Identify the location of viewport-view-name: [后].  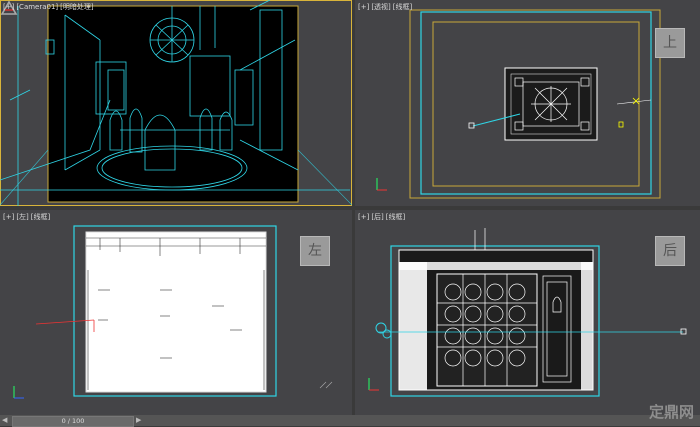
(377, 217).